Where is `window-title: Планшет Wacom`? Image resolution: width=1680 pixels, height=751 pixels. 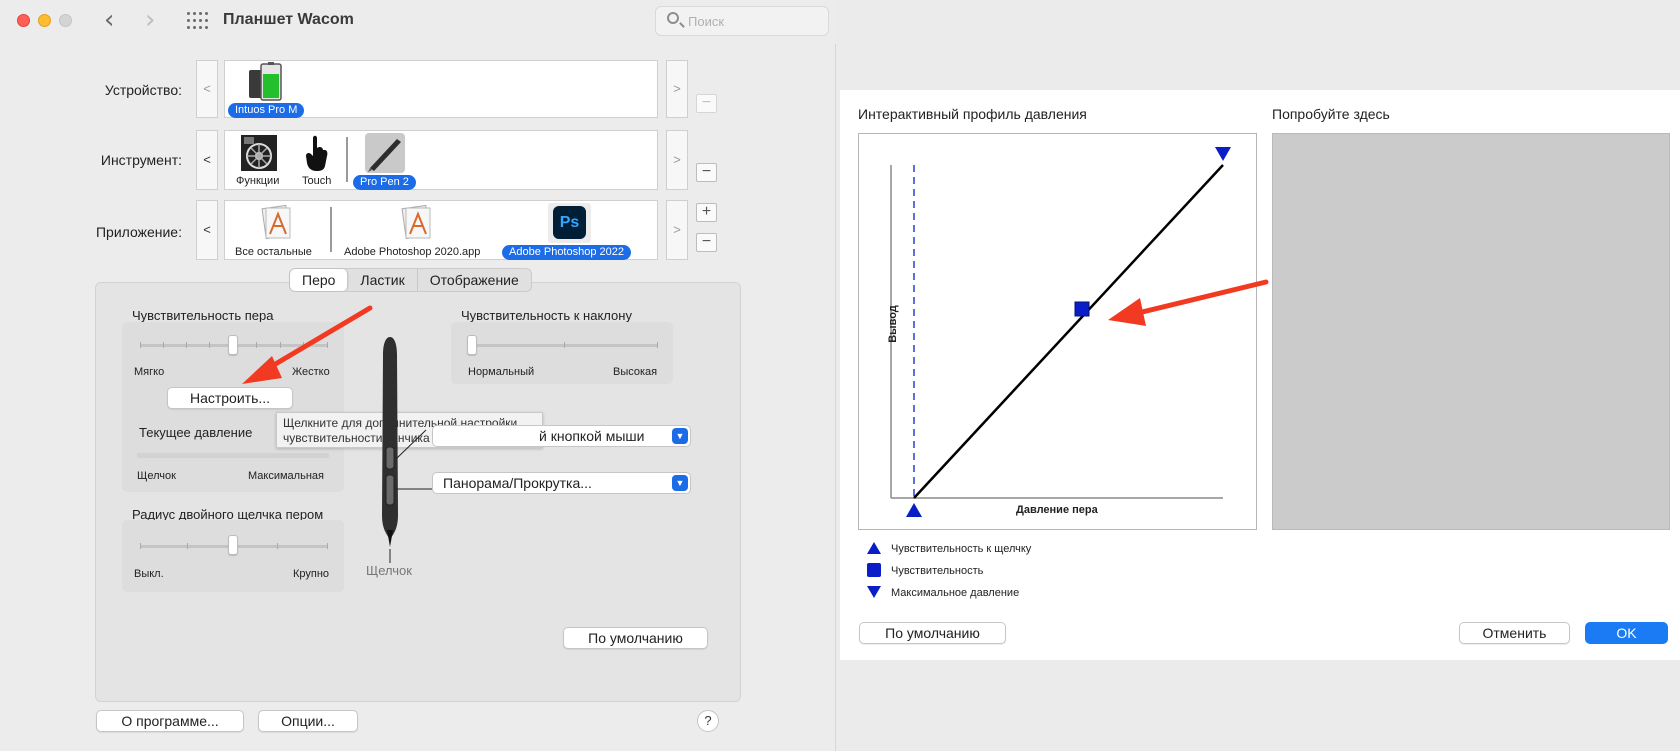 window-title: Планшет Wacom is located at coordinates (288, 19).